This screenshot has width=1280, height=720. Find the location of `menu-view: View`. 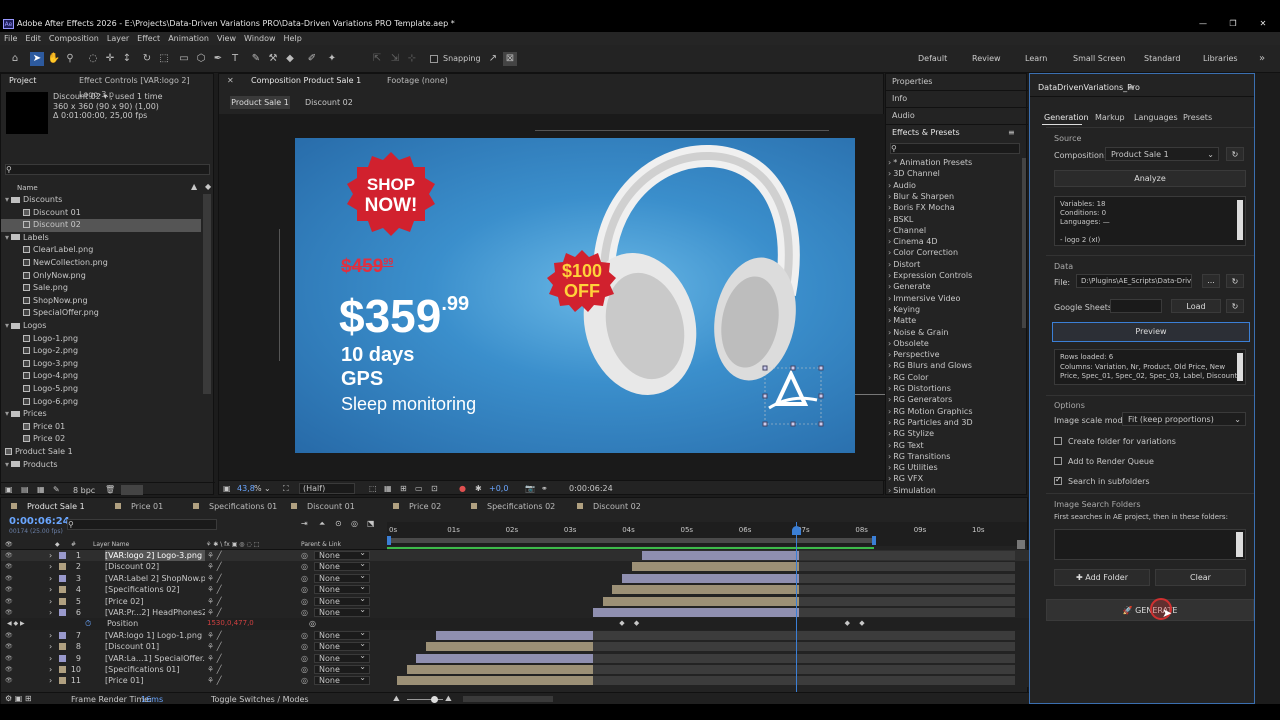

menu-view: View is located at coordinates (226, 38).